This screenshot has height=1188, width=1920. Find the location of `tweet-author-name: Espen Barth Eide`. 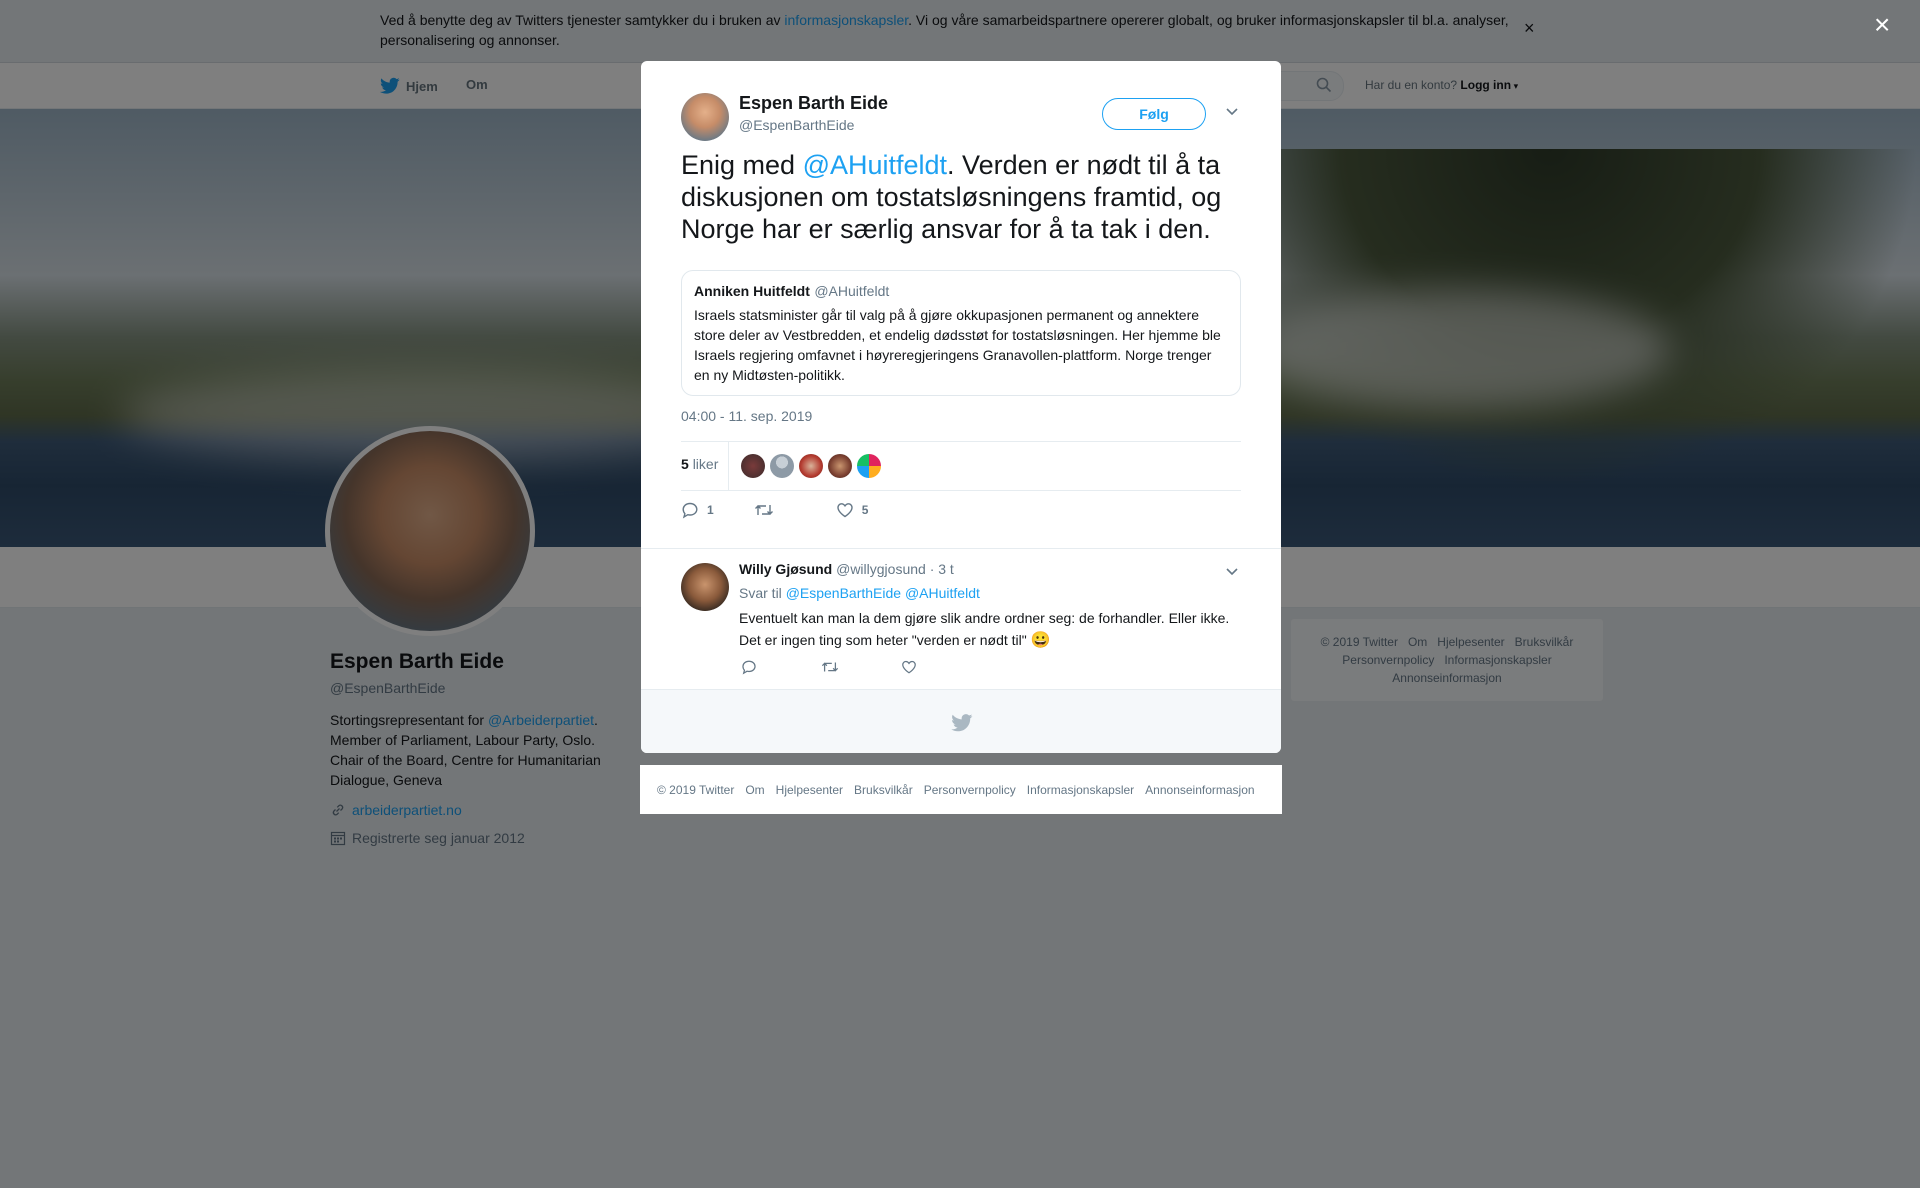

tweet-author-name: Espen Barth Eide is located at coordinates (813, 103).